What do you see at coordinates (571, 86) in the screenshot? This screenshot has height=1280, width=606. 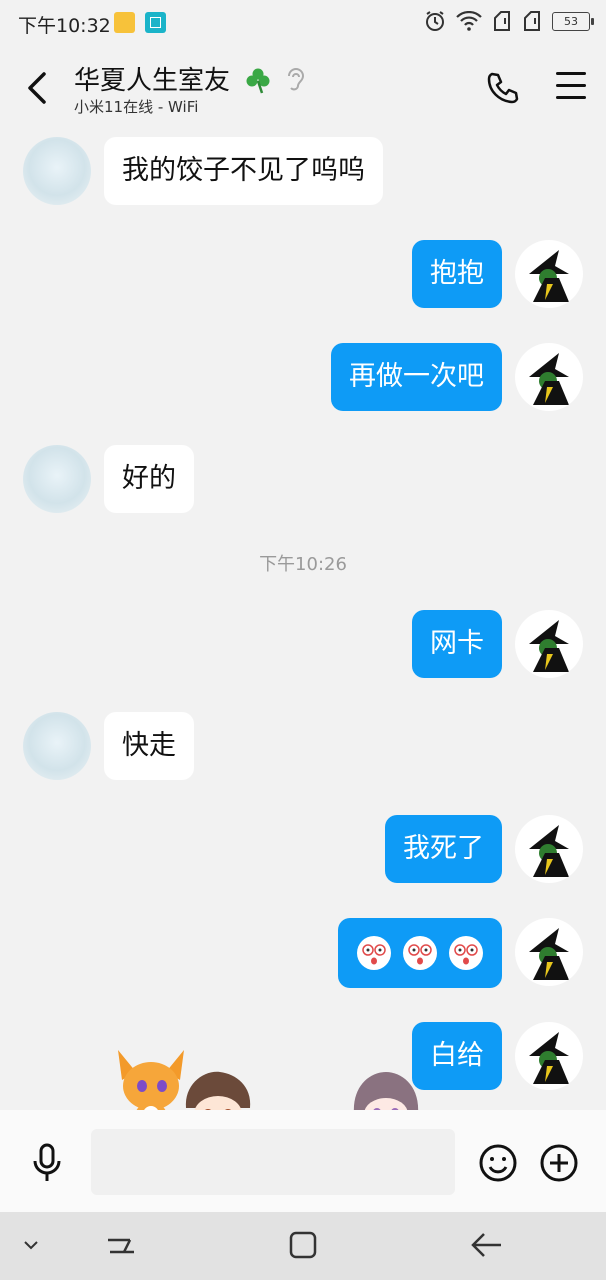 I see `menu-icon` at bounding box center [571, 86].